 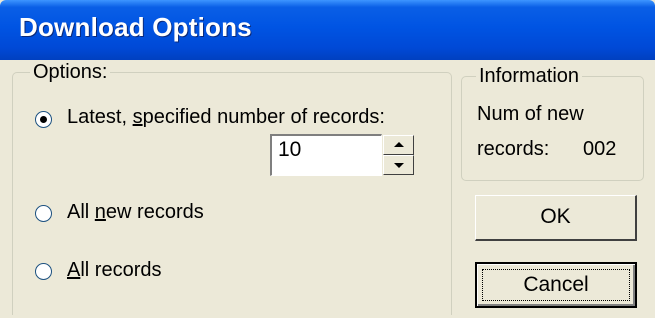 I want to click on information-groupbox: Information, so click(x=552, y=123).